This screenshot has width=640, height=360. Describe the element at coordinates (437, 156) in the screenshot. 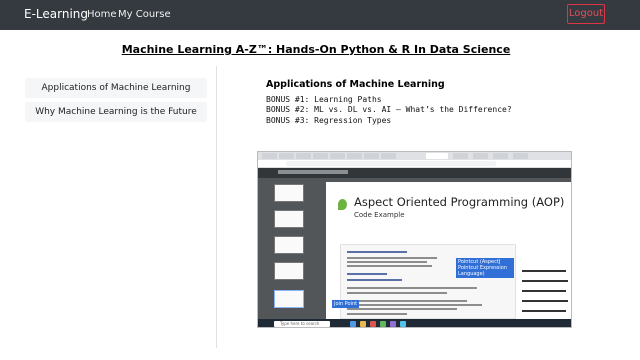

I see `browser-tab-active` at that location.